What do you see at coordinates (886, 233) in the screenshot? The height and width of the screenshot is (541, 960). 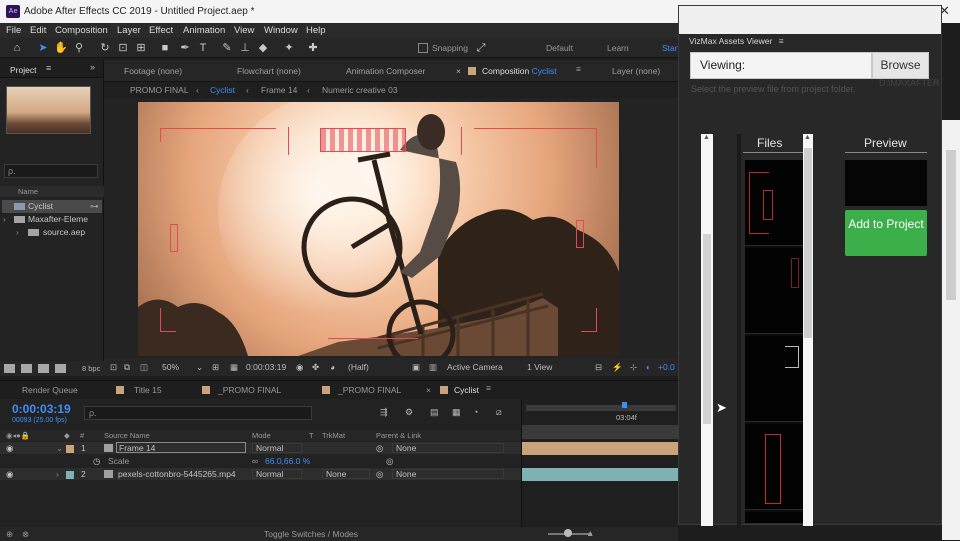 I see `add-to-project-button: Add to Project` at bounding box center [886, 233].